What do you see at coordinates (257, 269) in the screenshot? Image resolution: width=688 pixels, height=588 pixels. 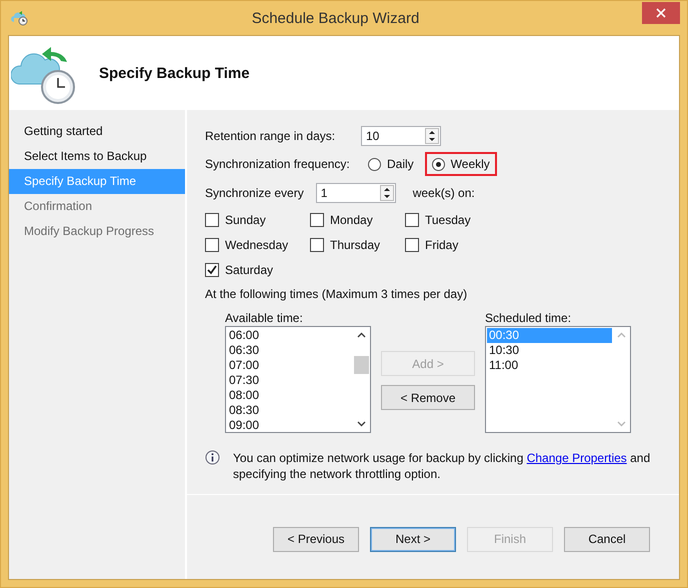 I see `day-checkbox: Saturday` at bounding box center [257, 269].